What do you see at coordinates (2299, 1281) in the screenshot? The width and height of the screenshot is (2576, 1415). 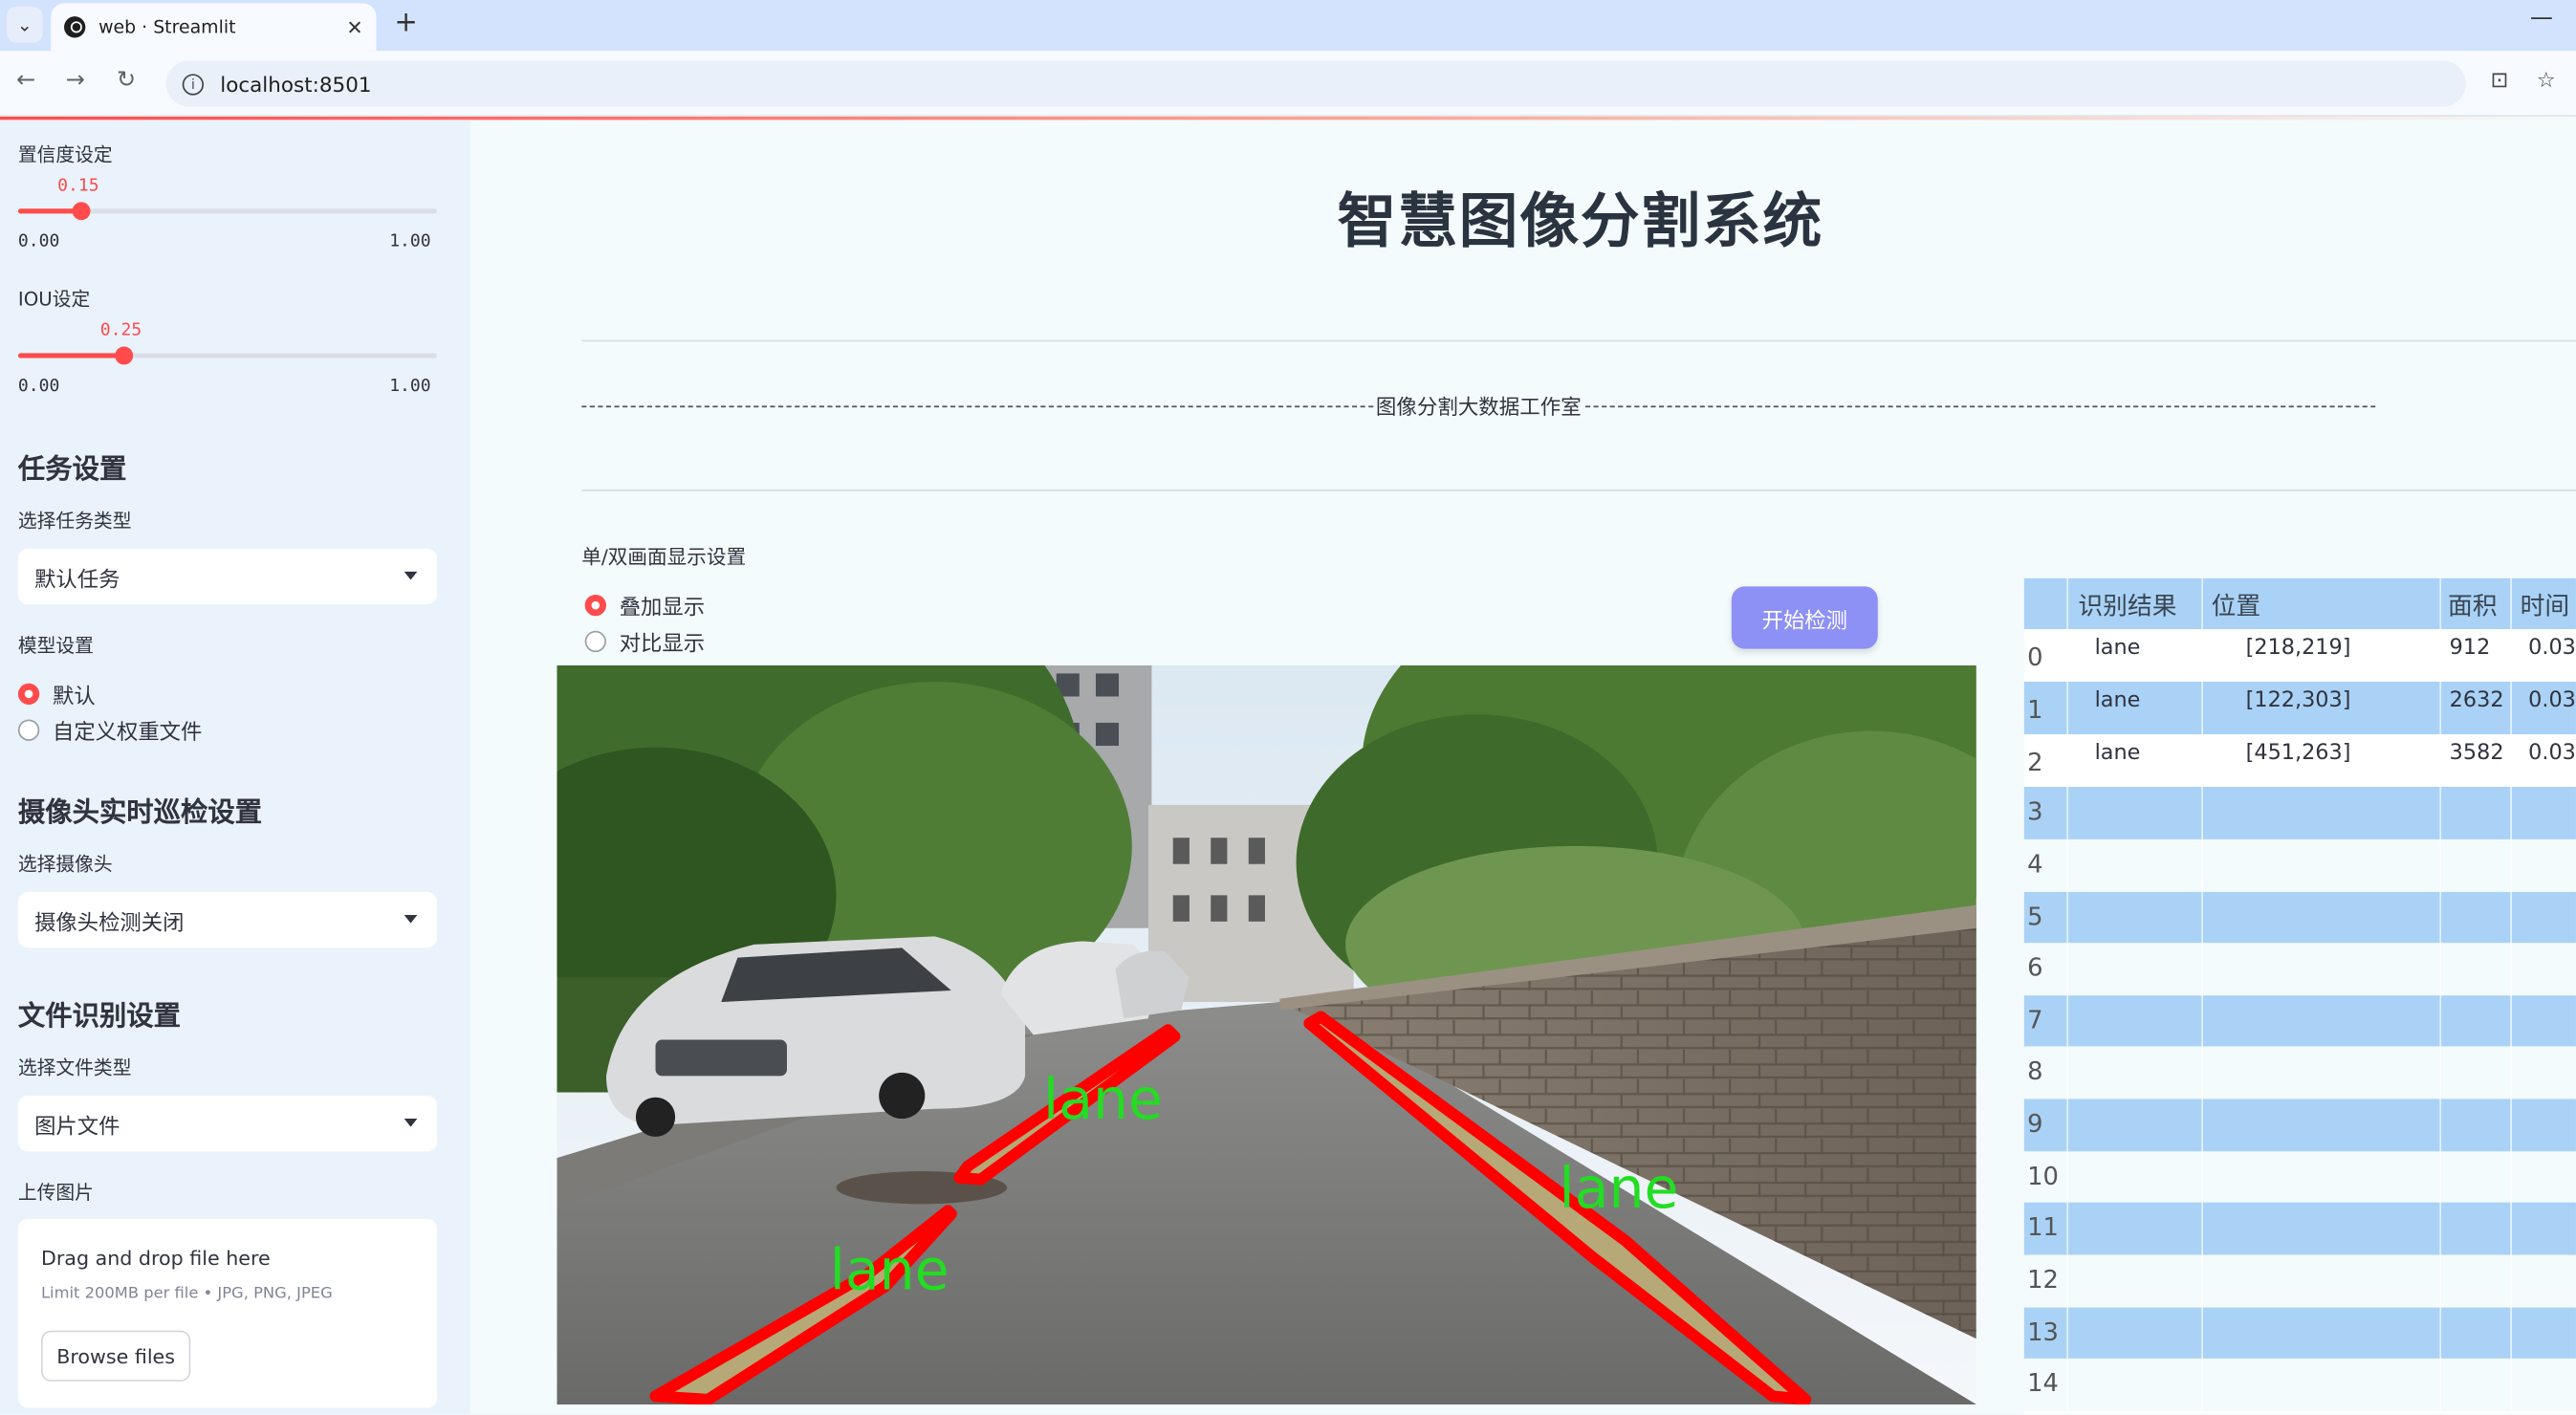 I see `table-row: 12` at bounding box center [2299, 1281].